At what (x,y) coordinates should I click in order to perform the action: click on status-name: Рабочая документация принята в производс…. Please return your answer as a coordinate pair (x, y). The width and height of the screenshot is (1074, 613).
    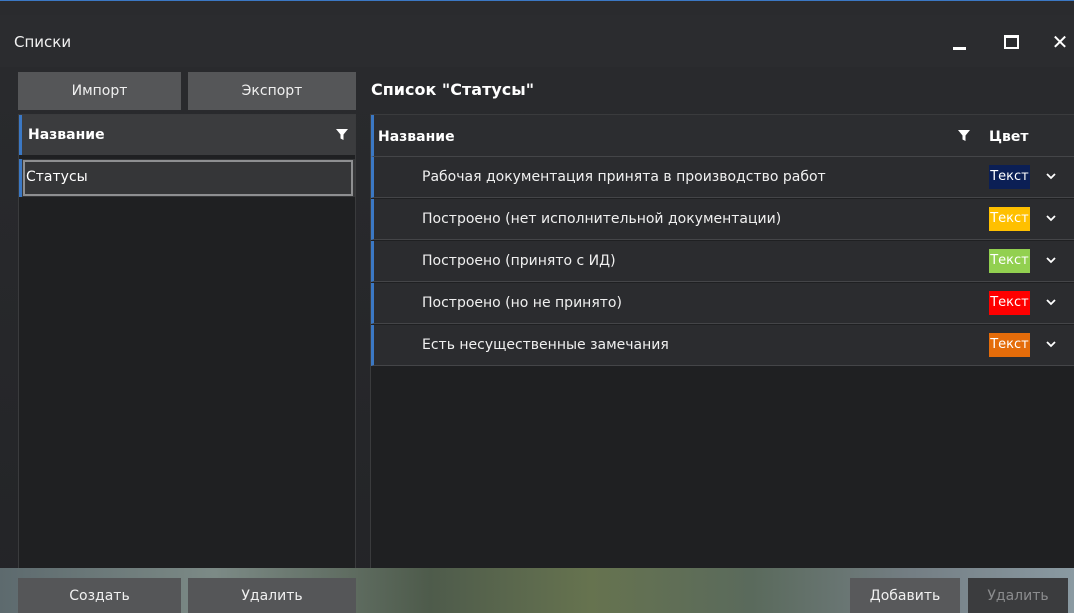
    Looking at the image, I should click on (624, 177).